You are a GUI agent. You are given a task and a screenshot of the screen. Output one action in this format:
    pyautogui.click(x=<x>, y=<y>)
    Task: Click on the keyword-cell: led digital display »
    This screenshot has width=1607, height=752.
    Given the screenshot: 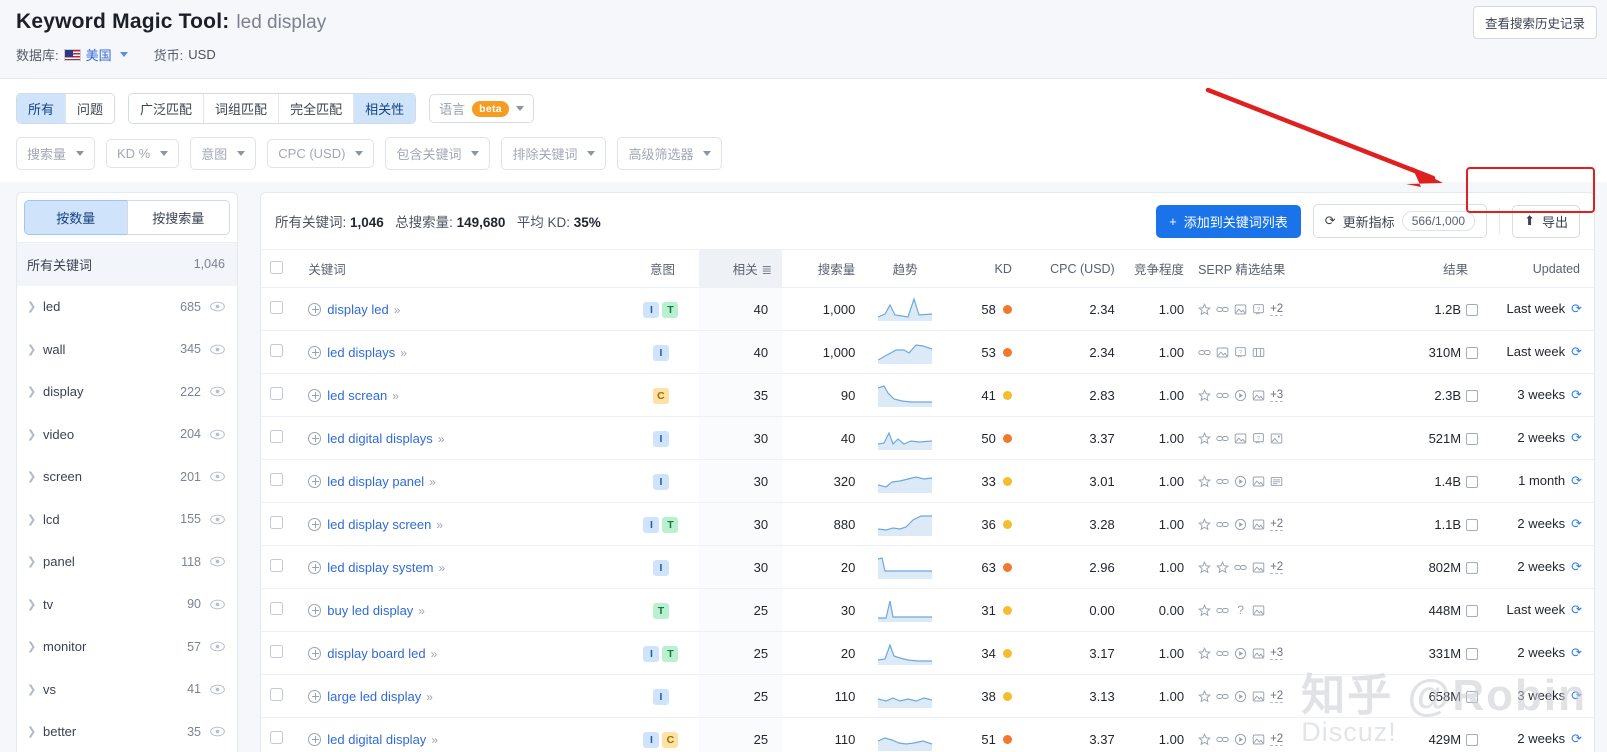 What is the action you would take?
    pyautogui.click(x=459, y=734)
    